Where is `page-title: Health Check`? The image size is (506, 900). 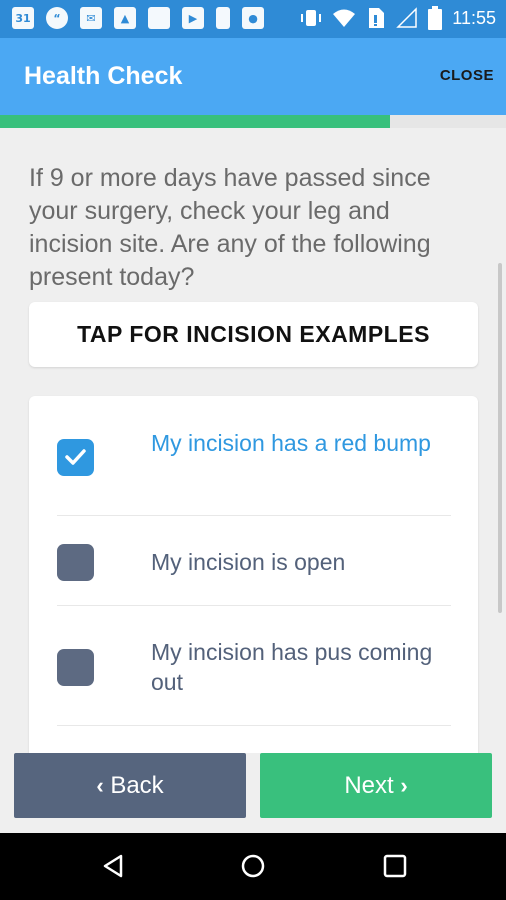
page-title: Health Check is located at coordinates (103, 76).